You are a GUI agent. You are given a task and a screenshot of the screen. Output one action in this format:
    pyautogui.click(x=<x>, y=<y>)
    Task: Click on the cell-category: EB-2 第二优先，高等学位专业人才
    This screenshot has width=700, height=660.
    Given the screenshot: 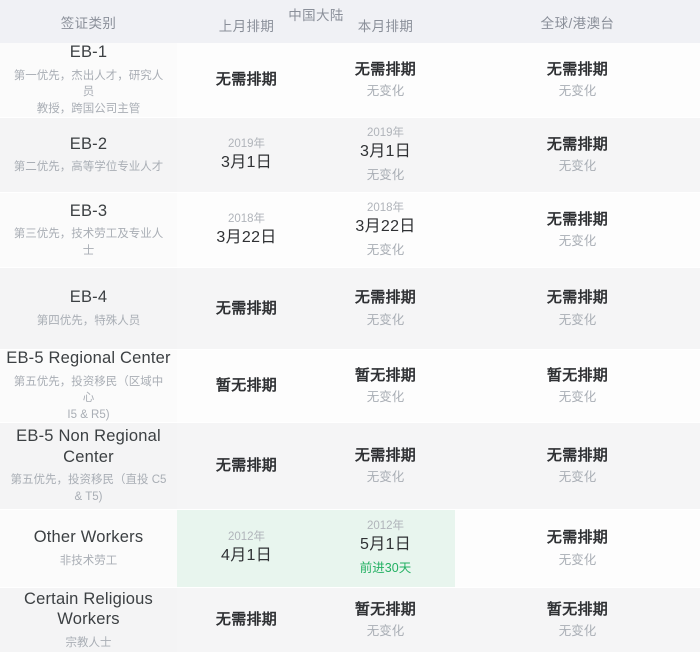 What is the action you would take?
    pyautogui.click(x=88, y=155)
    